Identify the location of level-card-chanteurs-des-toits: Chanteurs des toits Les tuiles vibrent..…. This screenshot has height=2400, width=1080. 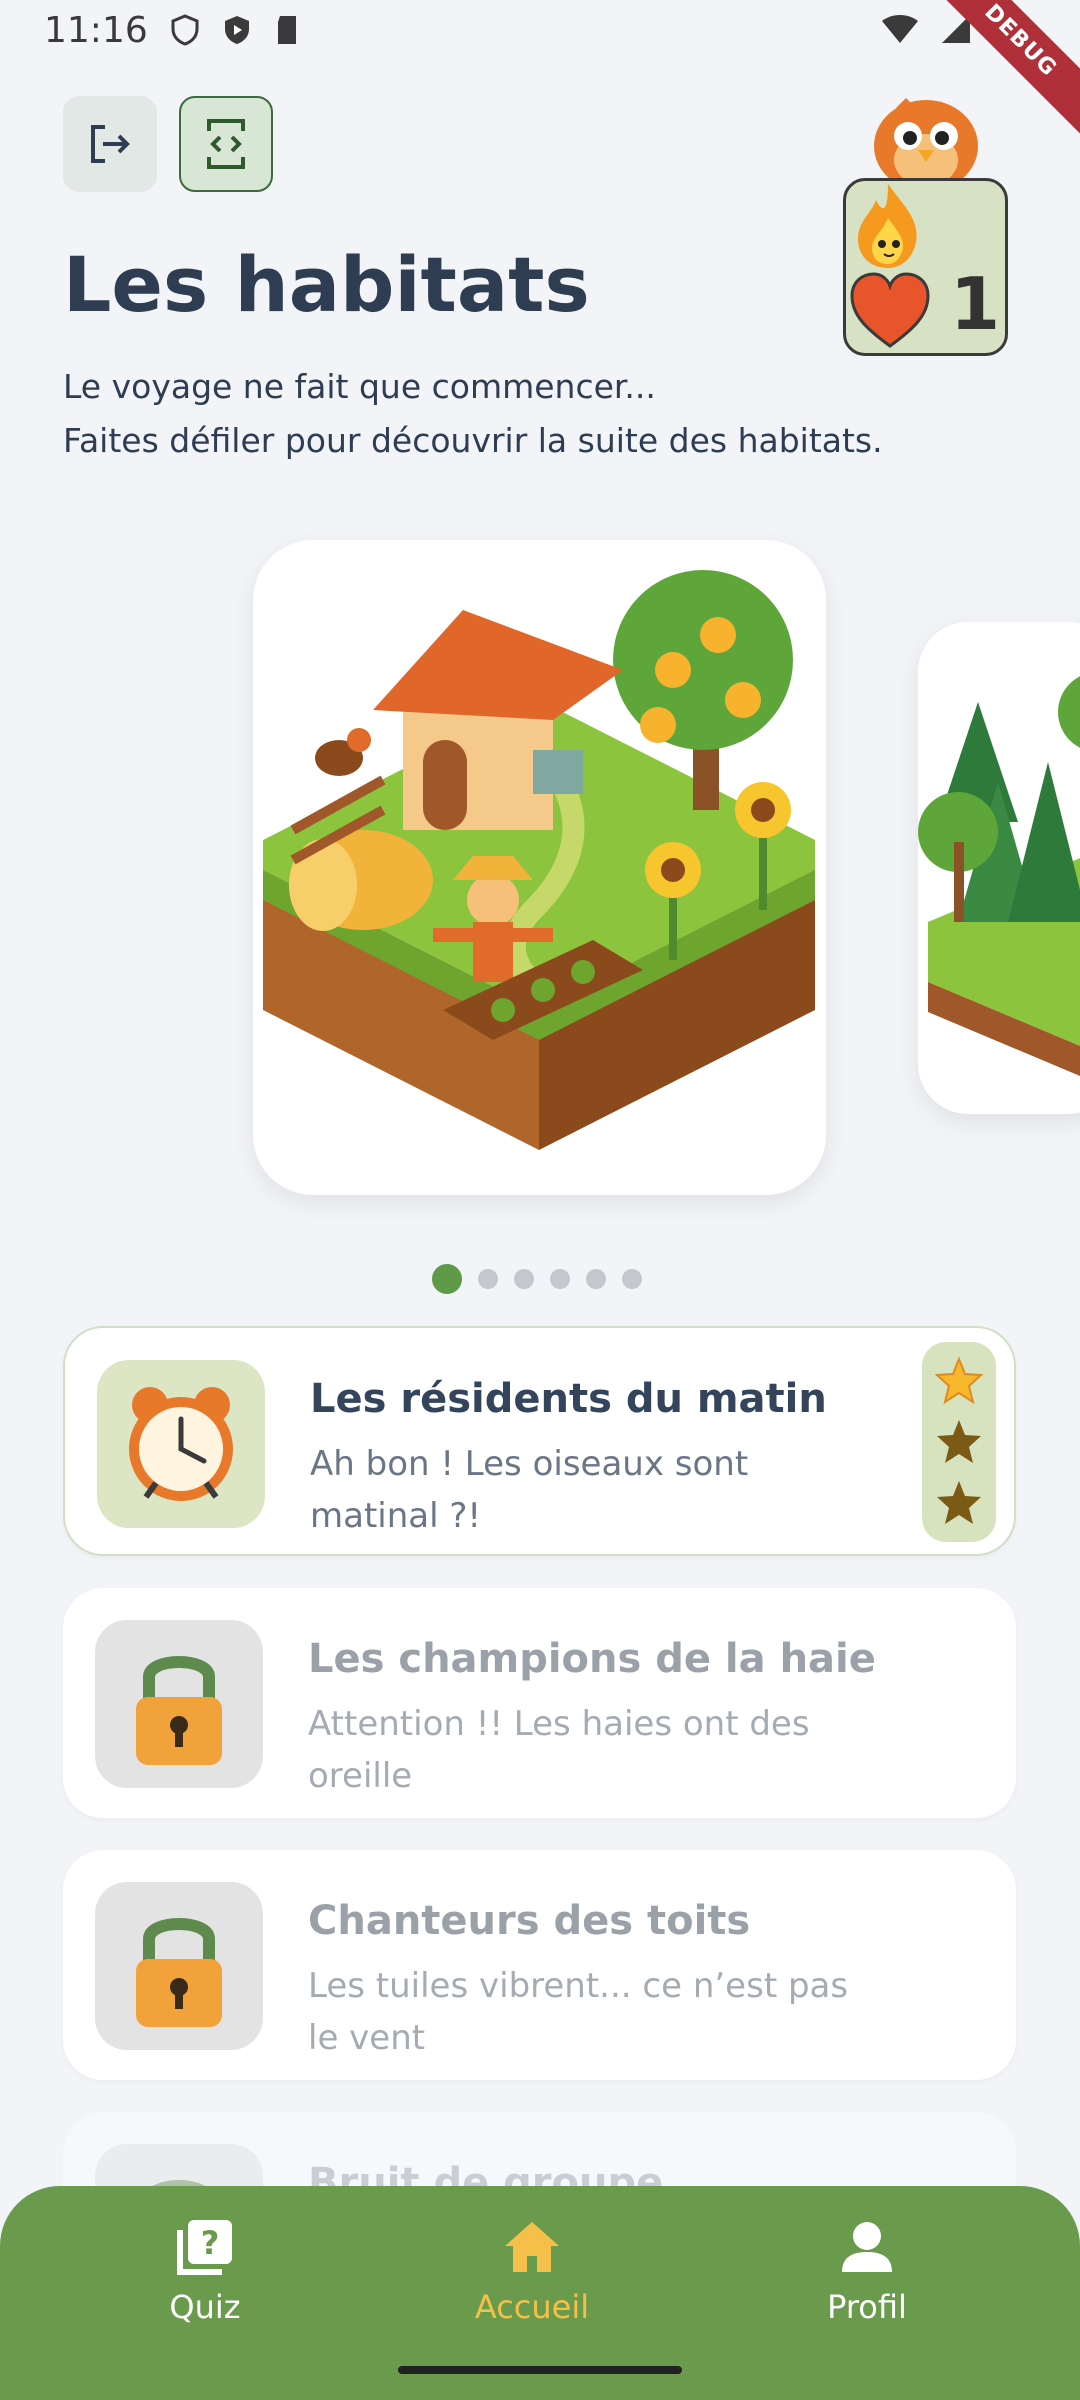
(539, 1965).